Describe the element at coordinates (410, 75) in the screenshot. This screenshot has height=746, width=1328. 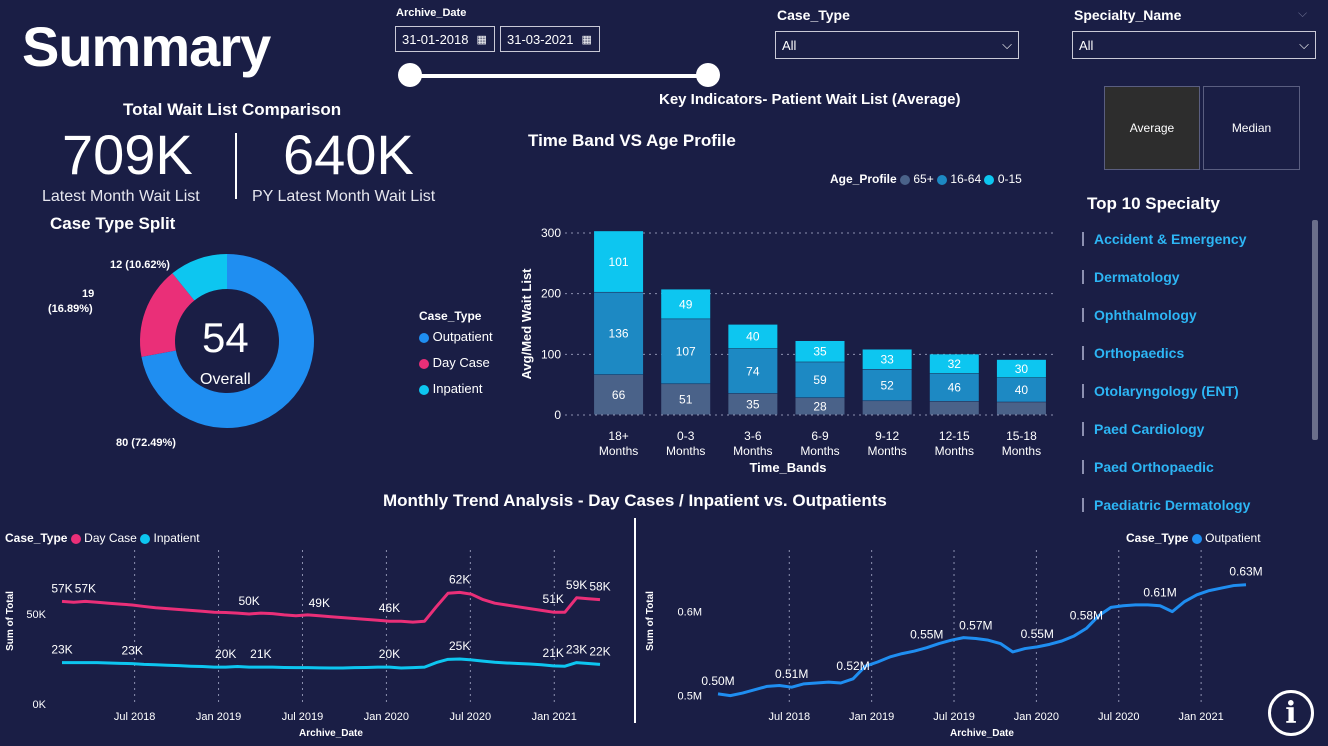
I see `date-slider-start-handle` at that location.